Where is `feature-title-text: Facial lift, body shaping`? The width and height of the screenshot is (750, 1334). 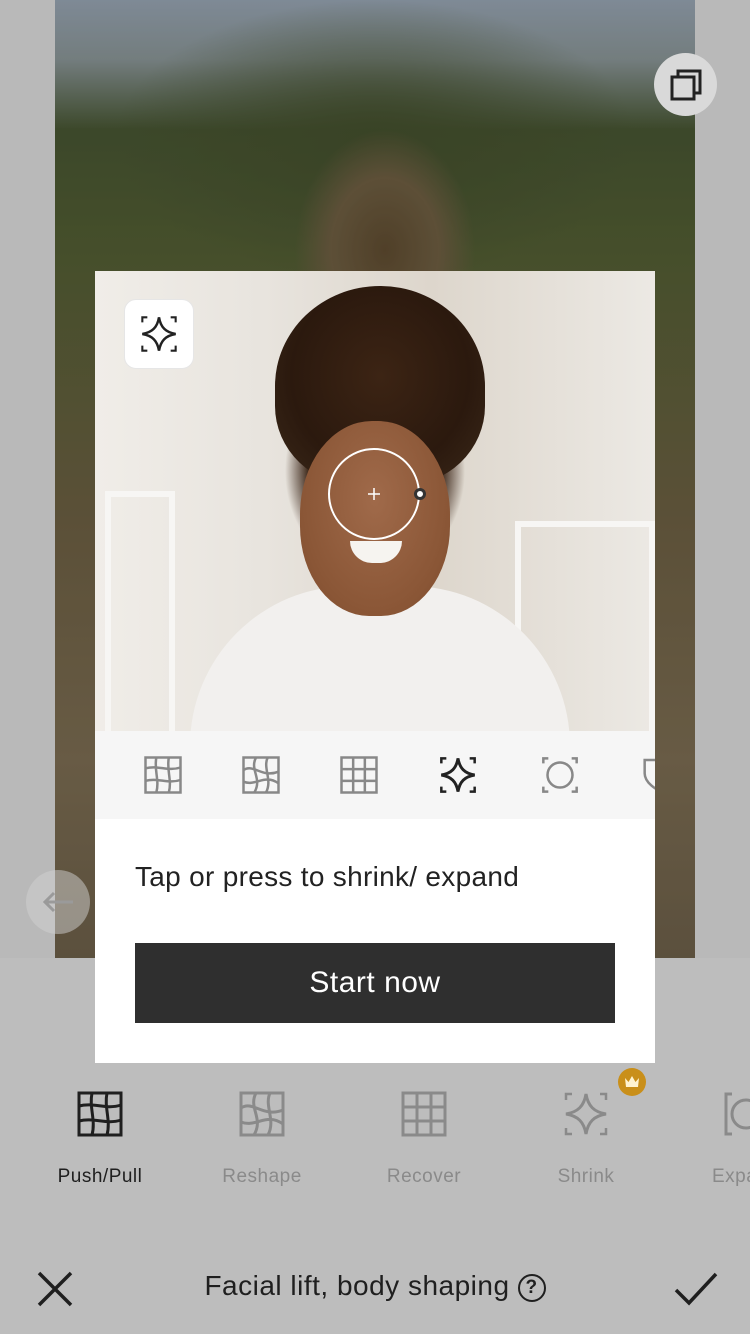 feature-title-text: Facial lift, body shaping is located at coordinates (357, 1285).